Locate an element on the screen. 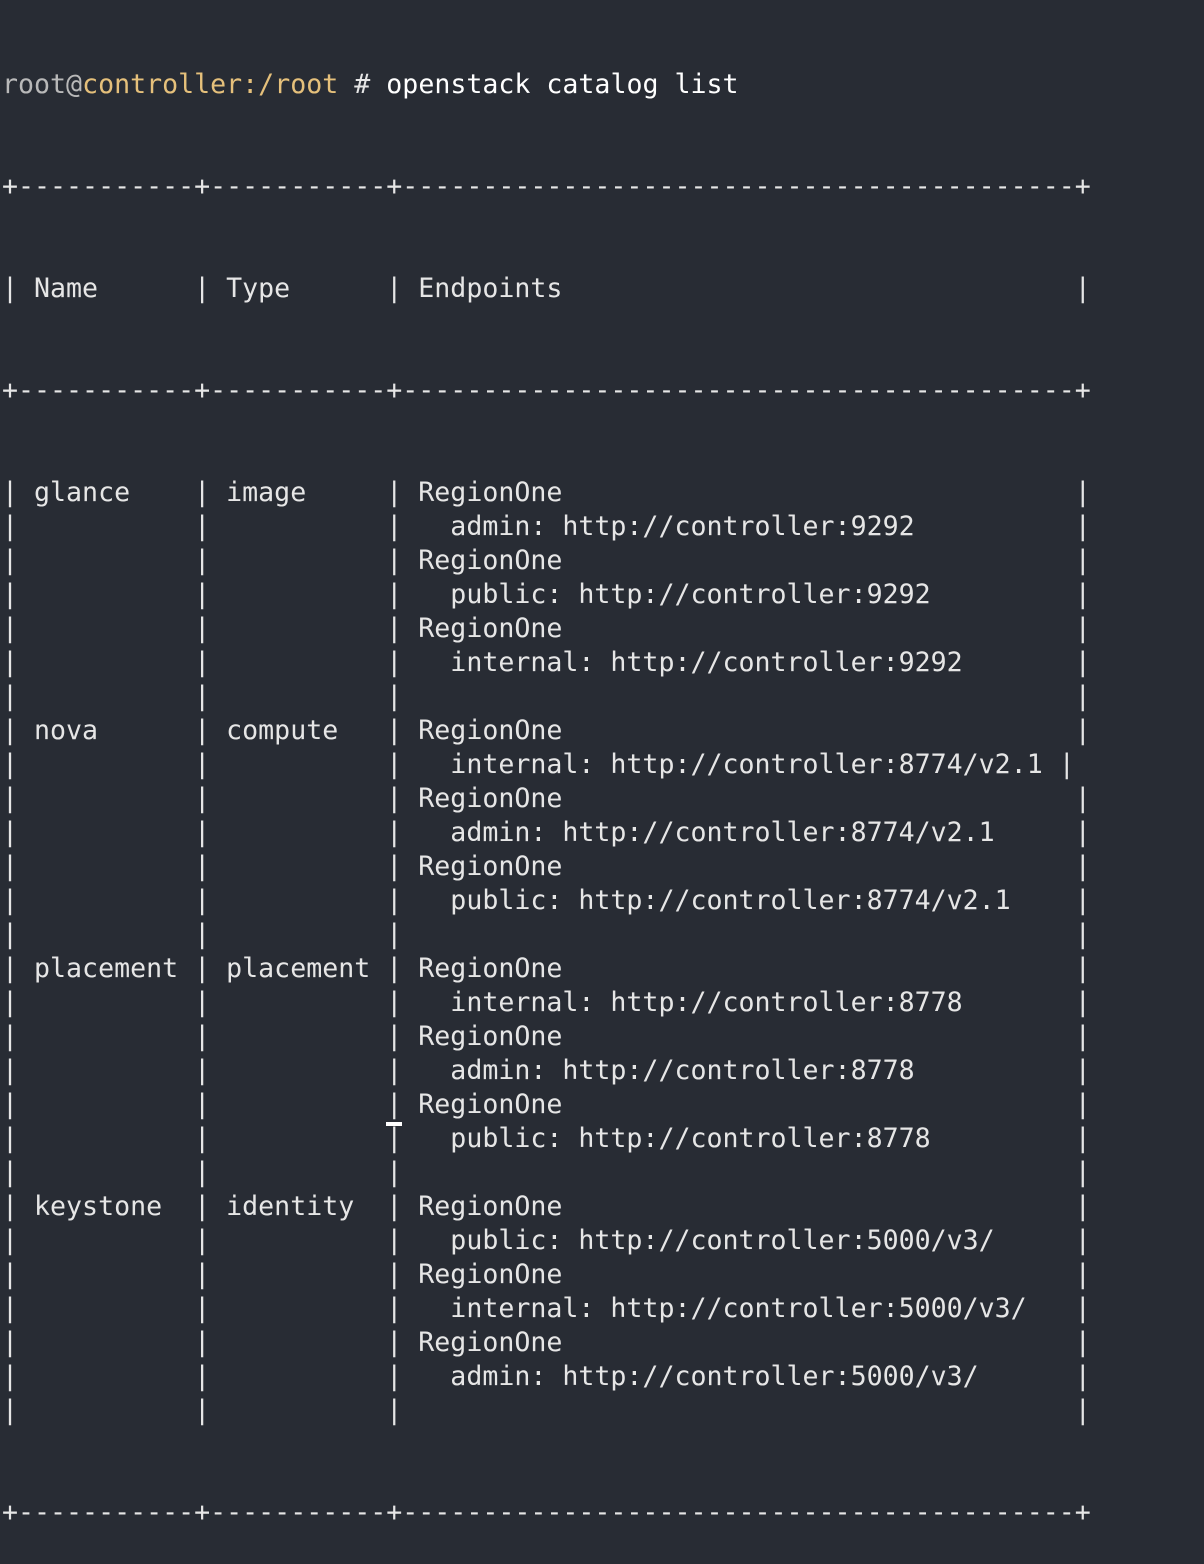  table-row: | | | public: http://controller:9292 | is located at coordinates (546, 594).